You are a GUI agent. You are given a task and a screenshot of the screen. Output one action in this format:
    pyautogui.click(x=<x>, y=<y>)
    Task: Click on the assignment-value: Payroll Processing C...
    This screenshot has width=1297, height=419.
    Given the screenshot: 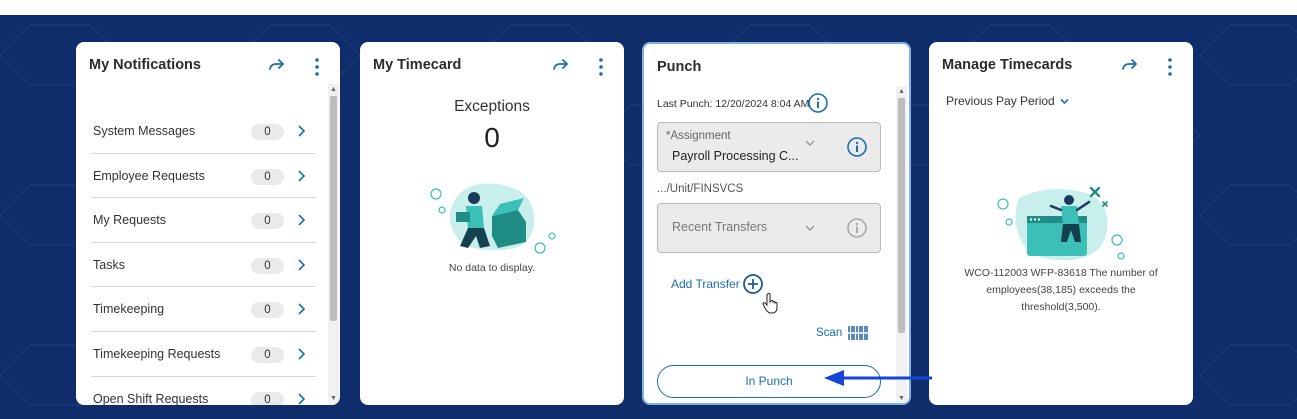 What is the action you would take?
    pyautogui.click(x=735, y=156)
    